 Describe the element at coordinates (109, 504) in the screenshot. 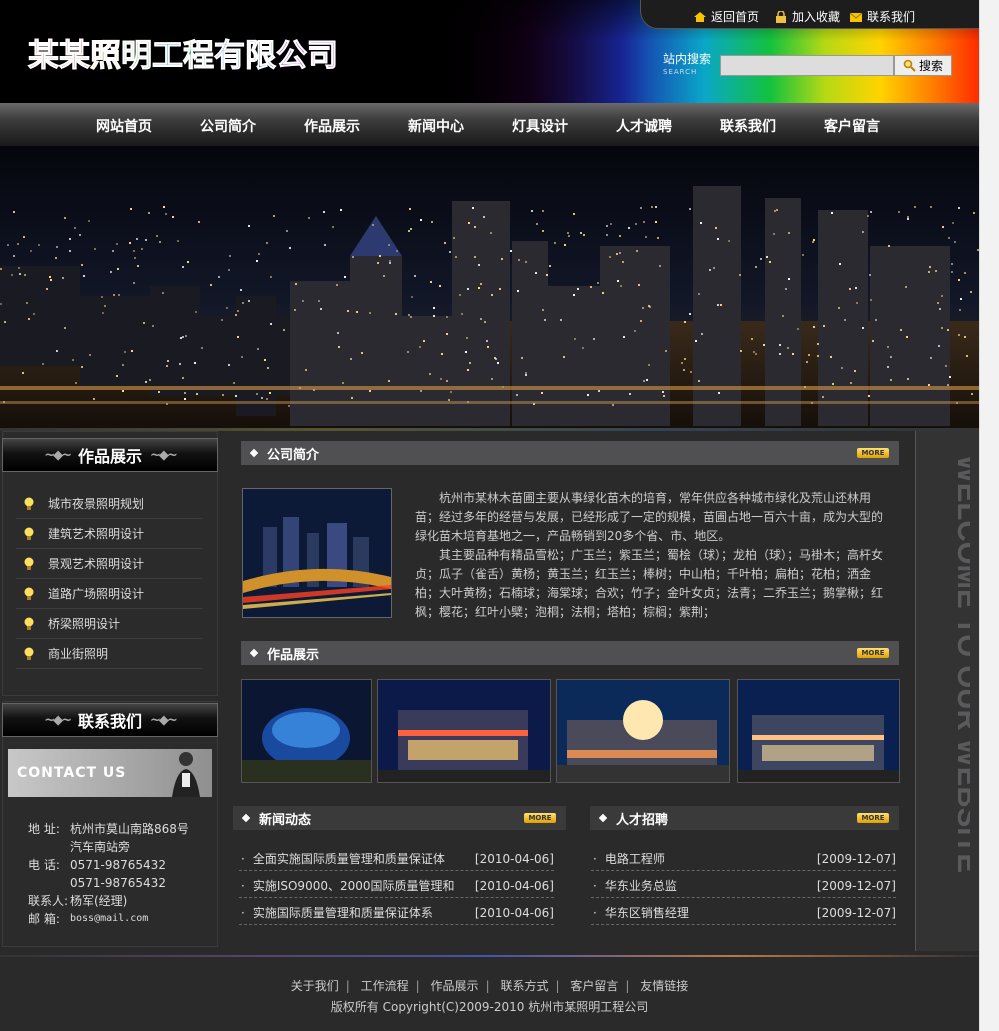

I see `works-item: 城市夜景照明规划` at that location.